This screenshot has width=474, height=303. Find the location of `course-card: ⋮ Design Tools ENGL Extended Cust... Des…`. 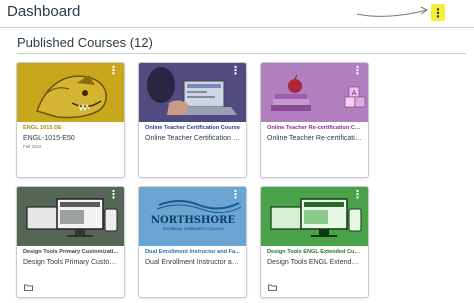

course-card: ⋮ Design Tools ENGL Extended Cust... Des… is located at coordinates (314, 242).